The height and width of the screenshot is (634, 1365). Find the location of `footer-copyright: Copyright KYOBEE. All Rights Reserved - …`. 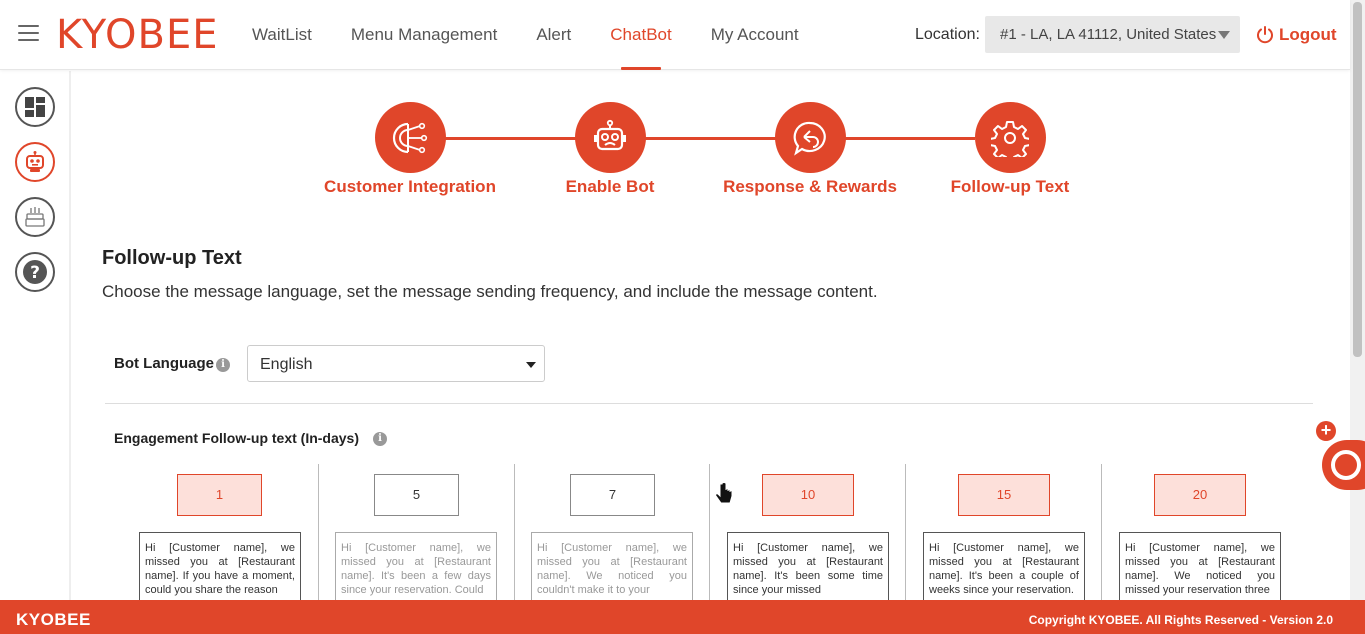

footer-copyright: Copyright KYOBEE. All Rights Reserved - … is located at coordinates (1180, 620).